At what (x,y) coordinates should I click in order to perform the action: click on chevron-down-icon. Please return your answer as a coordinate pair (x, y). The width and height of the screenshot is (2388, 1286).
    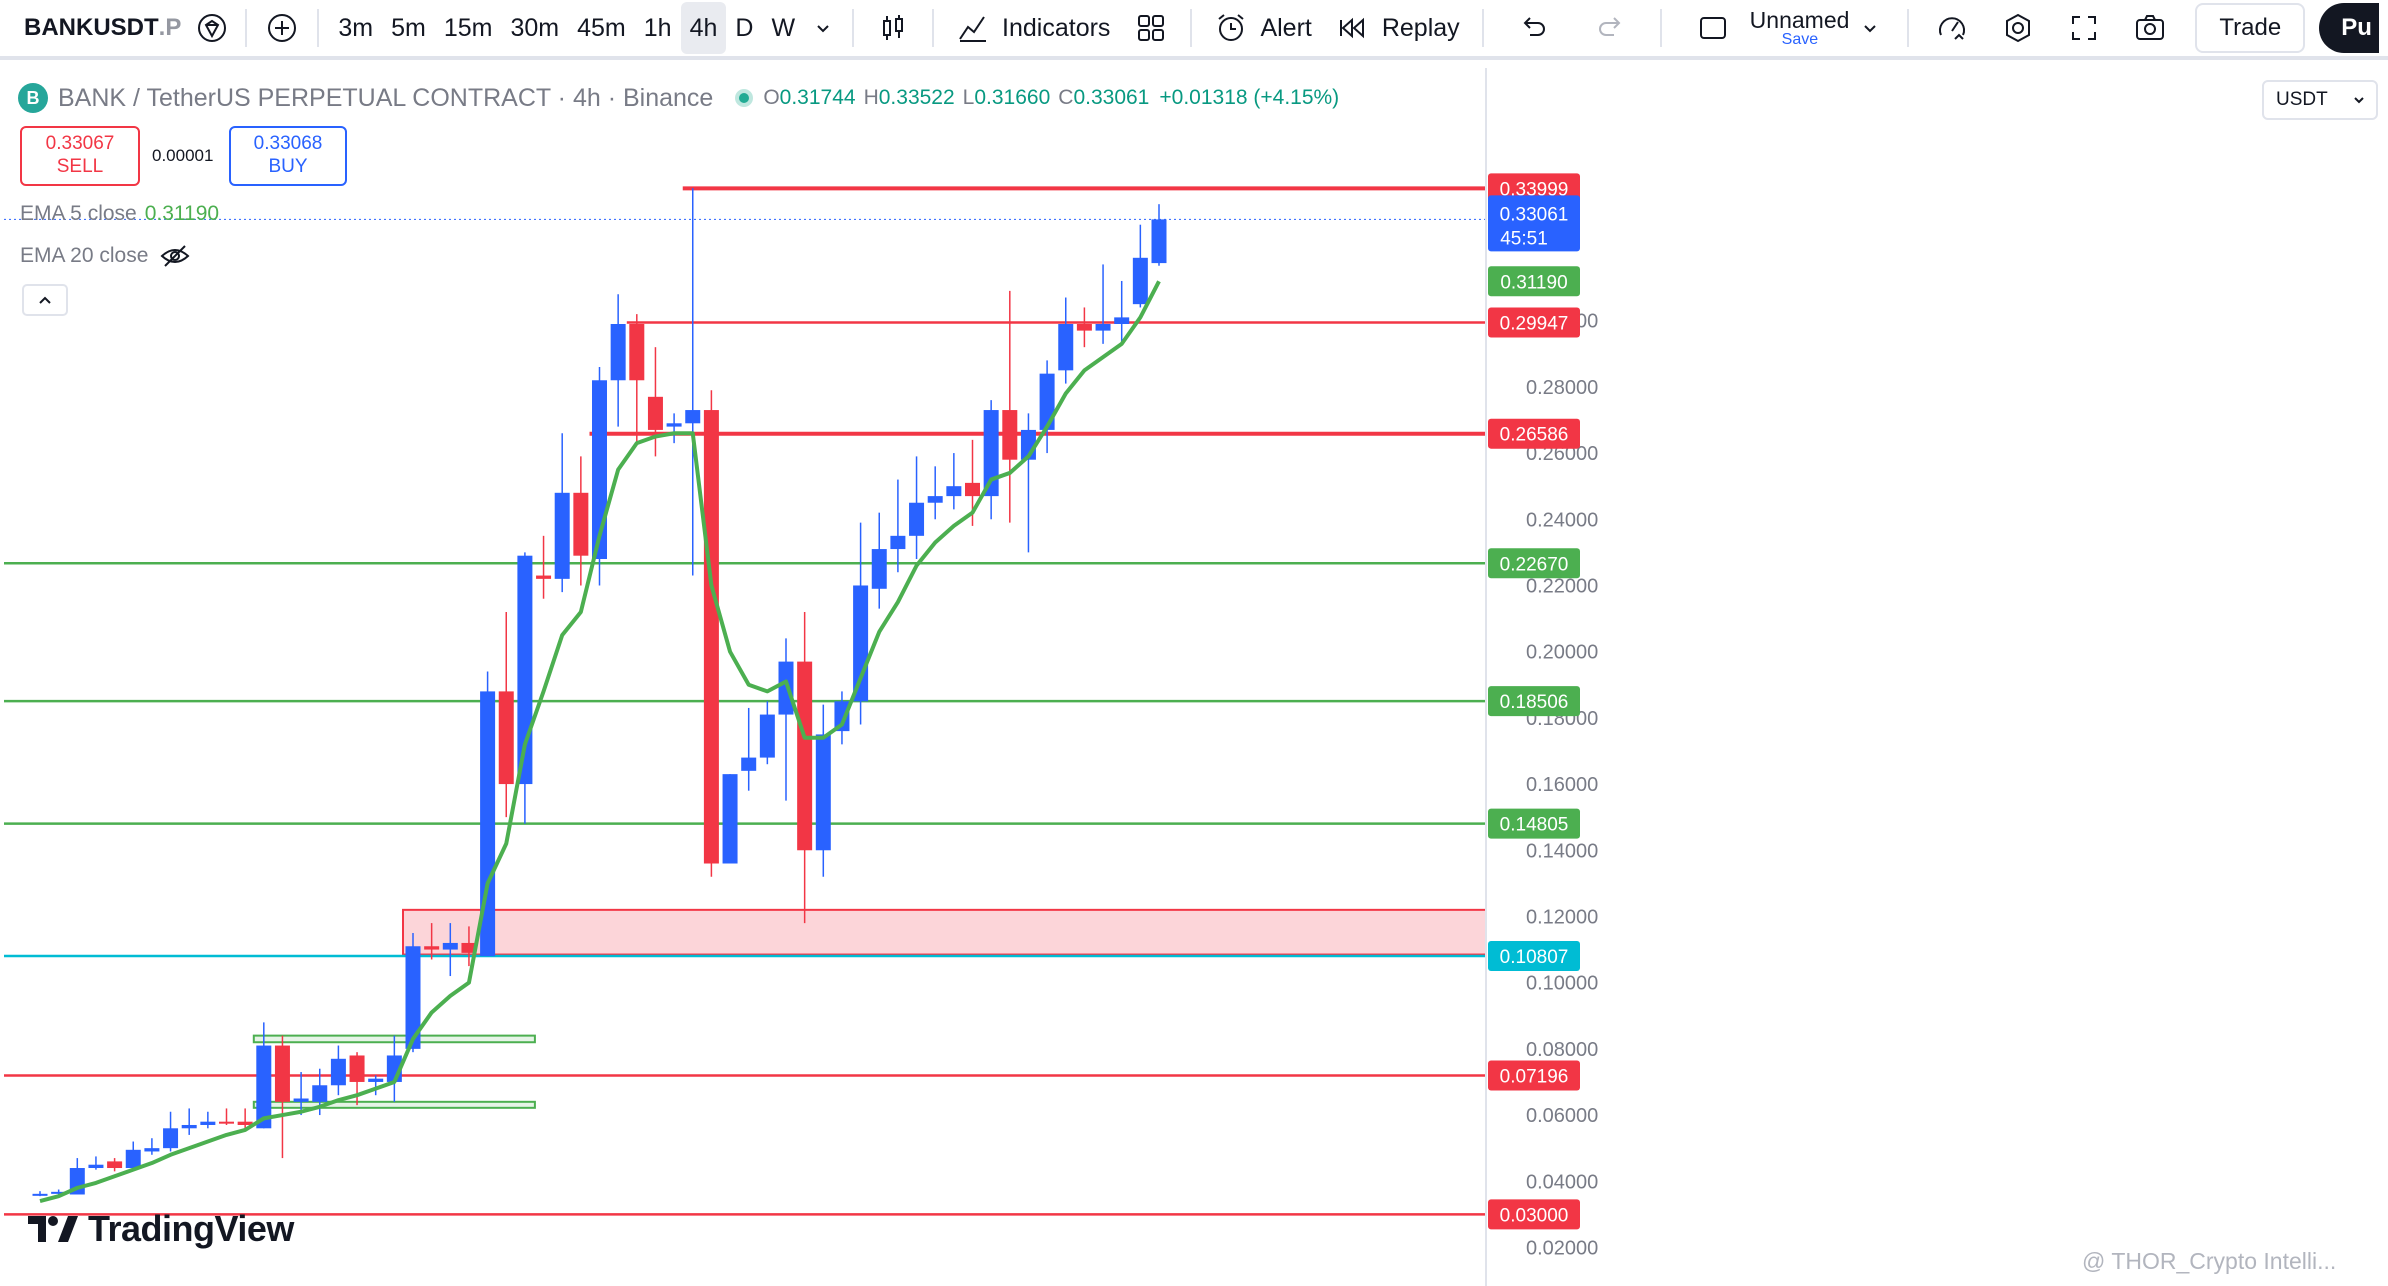
    Looking at the image, I should click on (1870, 29).